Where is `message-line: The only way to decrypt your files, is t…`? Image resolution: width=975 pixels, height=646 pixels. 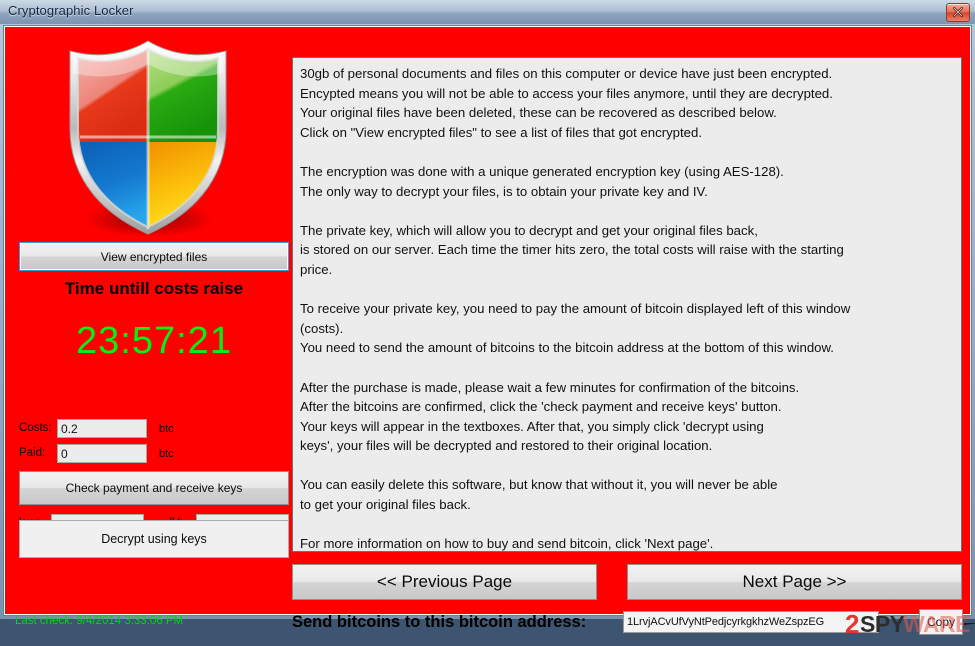
message-line: The only way to decrypt your files, is t… is located at coordinates (504, 191).